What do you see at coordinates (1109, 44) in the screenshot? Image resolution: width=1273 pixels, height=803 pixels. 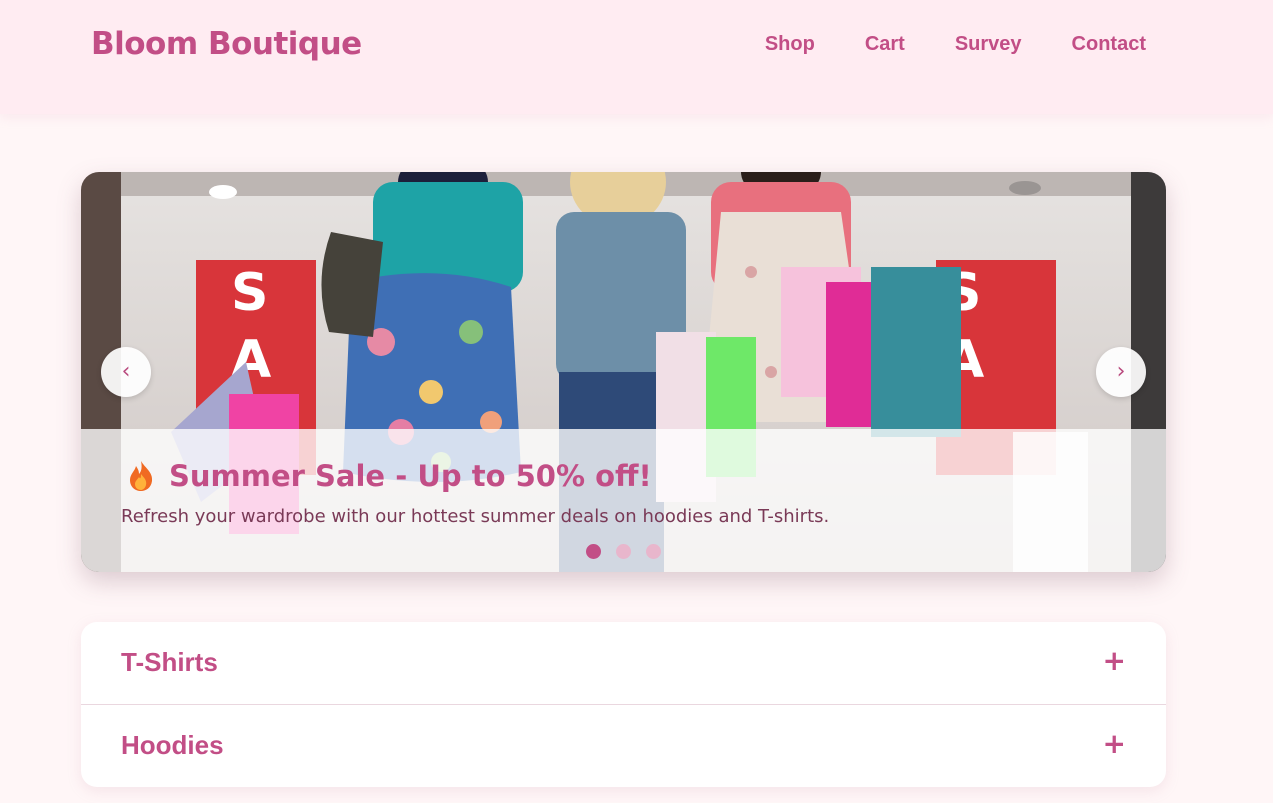 I see `nav-contact: Contact` at bounding box center [1109, 44].